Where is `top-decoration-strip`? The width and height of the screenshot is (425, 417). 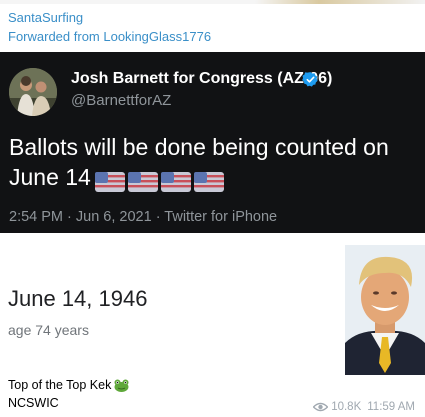 top-decoration-strip is located at coordinates (212, 2).